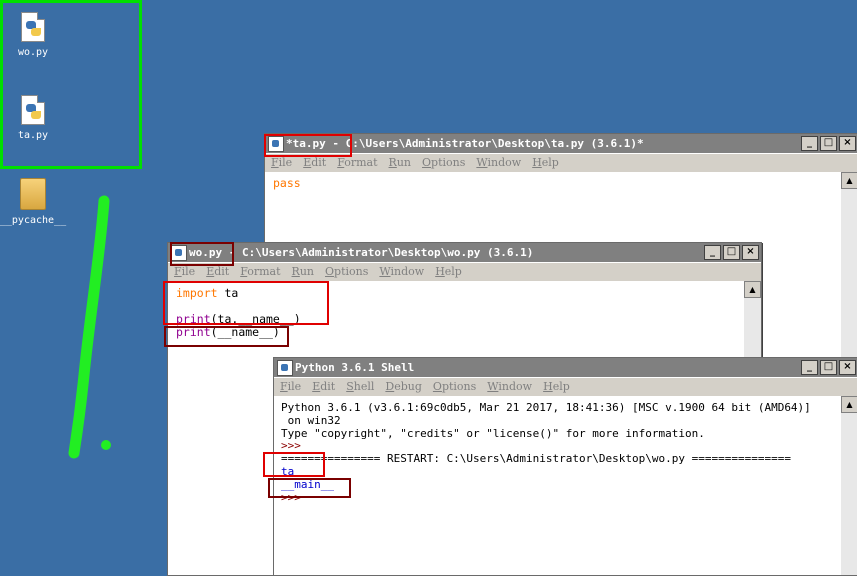 The height and width of the screenshot is (576, 857). I want to click on desktop-icon-label: wo.py, so click(33, 52).